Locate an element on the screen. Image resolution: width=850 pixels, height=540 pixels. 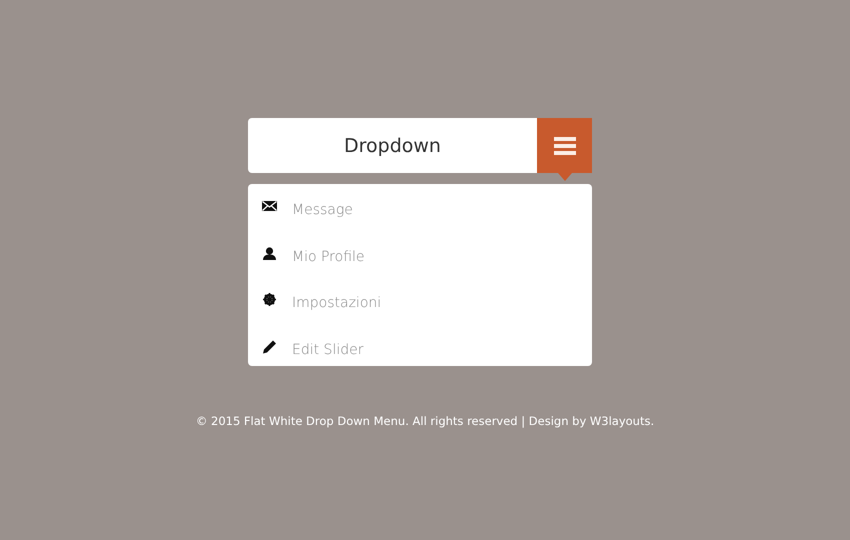
menu-item: Message is located at coordinates (420, 210).